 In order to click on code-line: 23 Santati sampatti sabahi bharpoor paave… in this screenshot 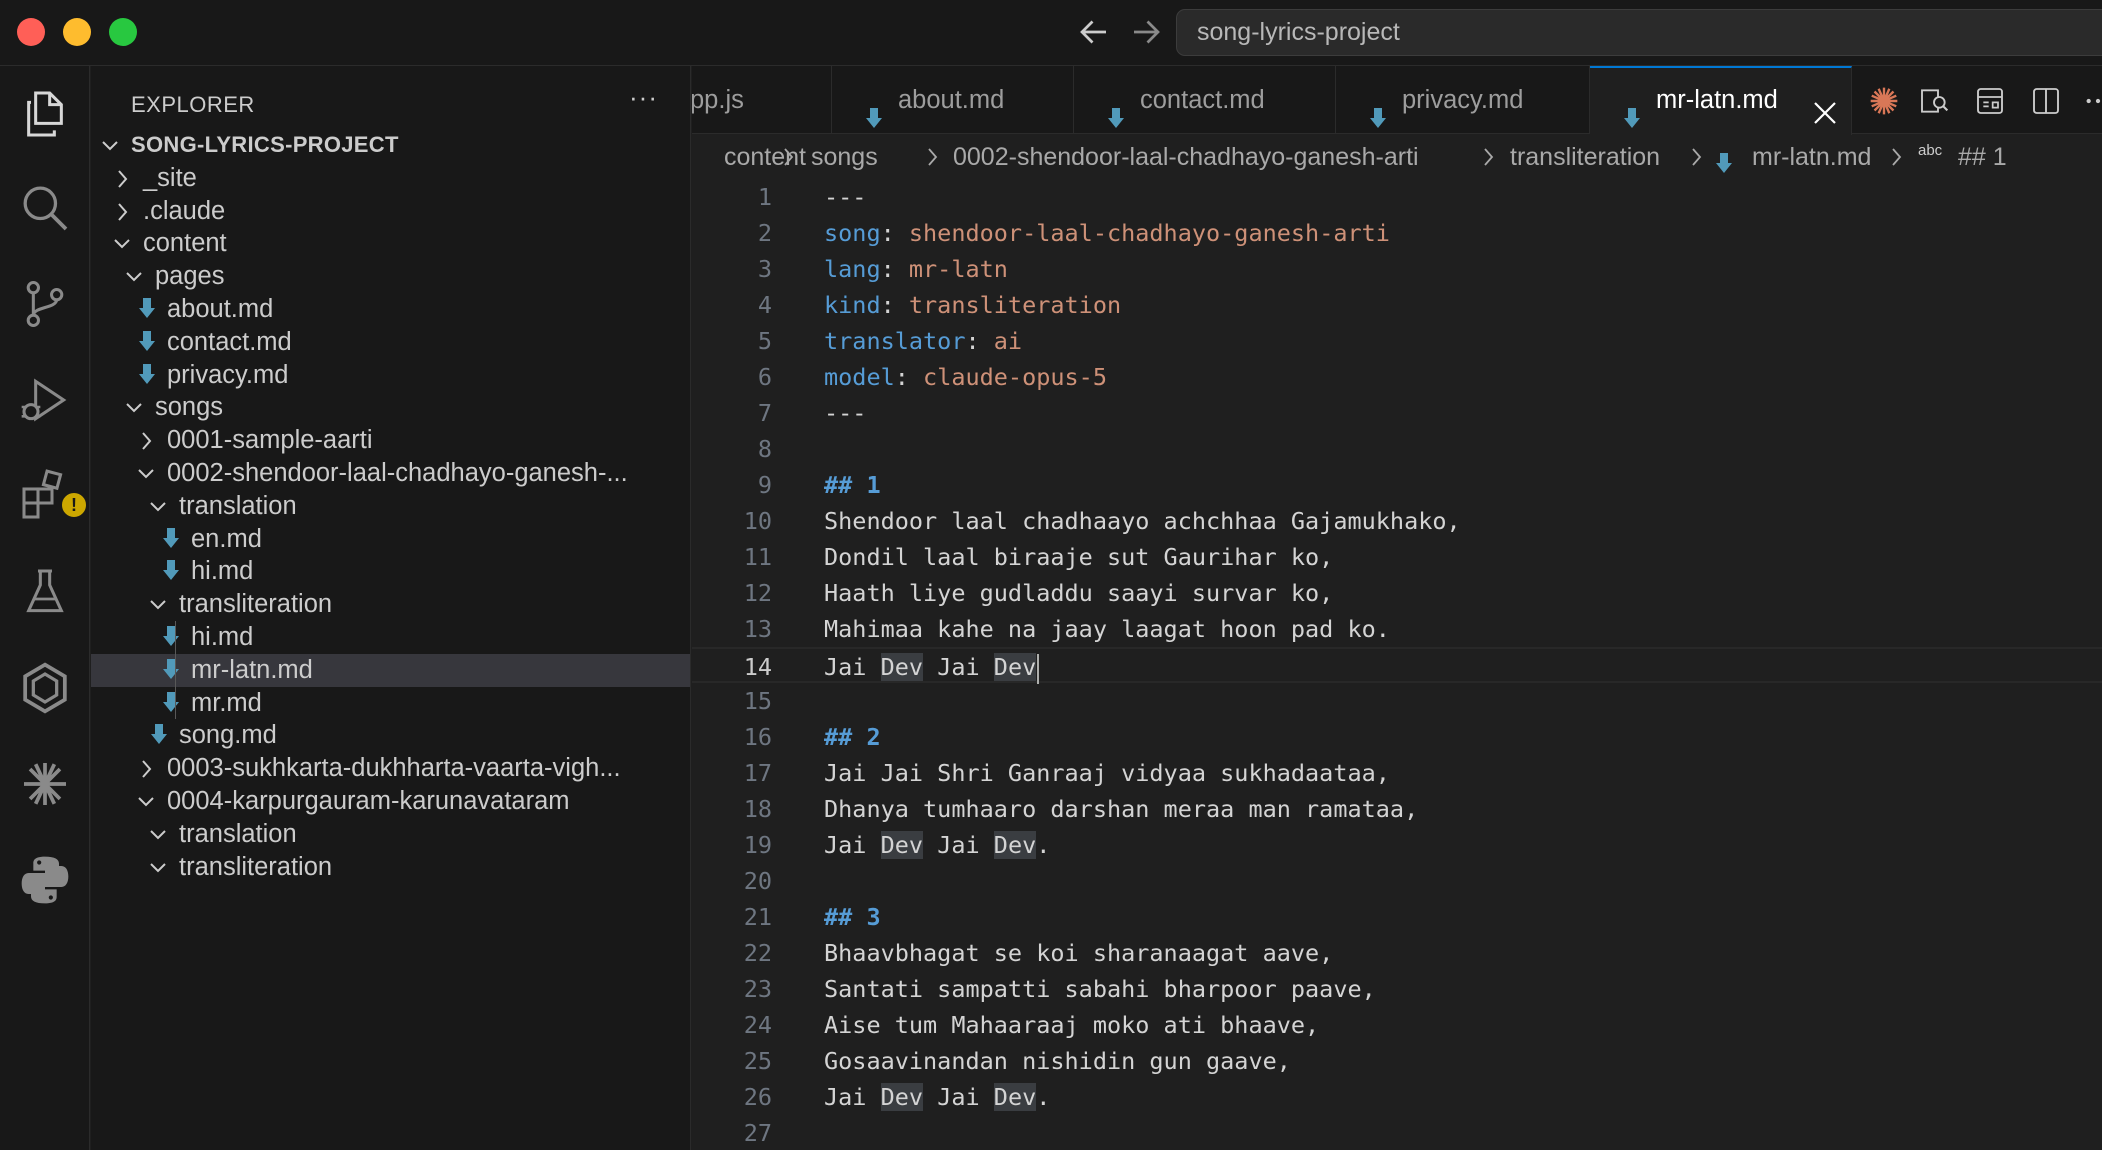, I will do `click(1397, 989)`.